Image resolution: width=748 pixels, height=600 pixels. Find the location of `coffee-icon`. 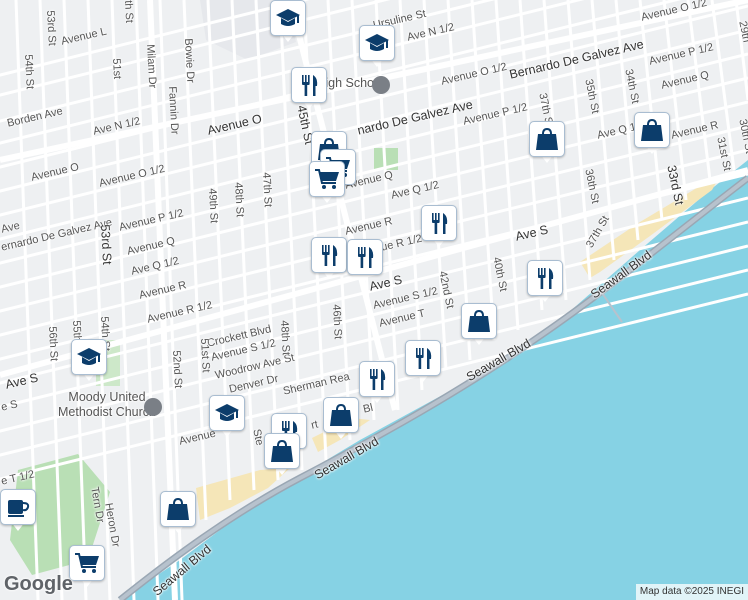

coffee-icon is located at coordinates (19, 508).